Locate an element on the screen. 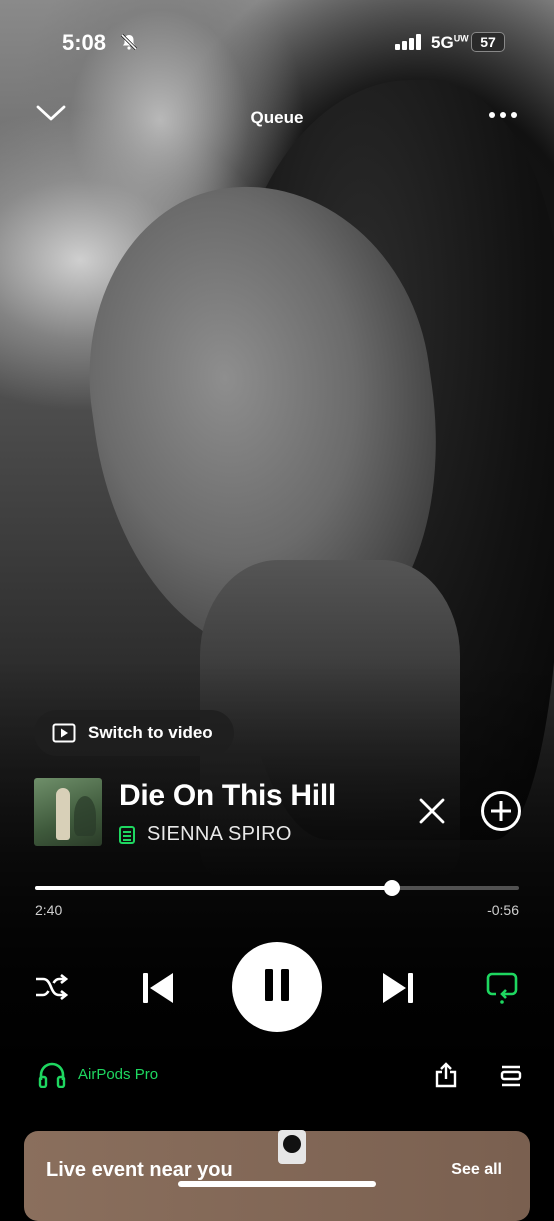 The image size is (554, 1221). see-all-link: See all is located at coordinates (476, 1170).